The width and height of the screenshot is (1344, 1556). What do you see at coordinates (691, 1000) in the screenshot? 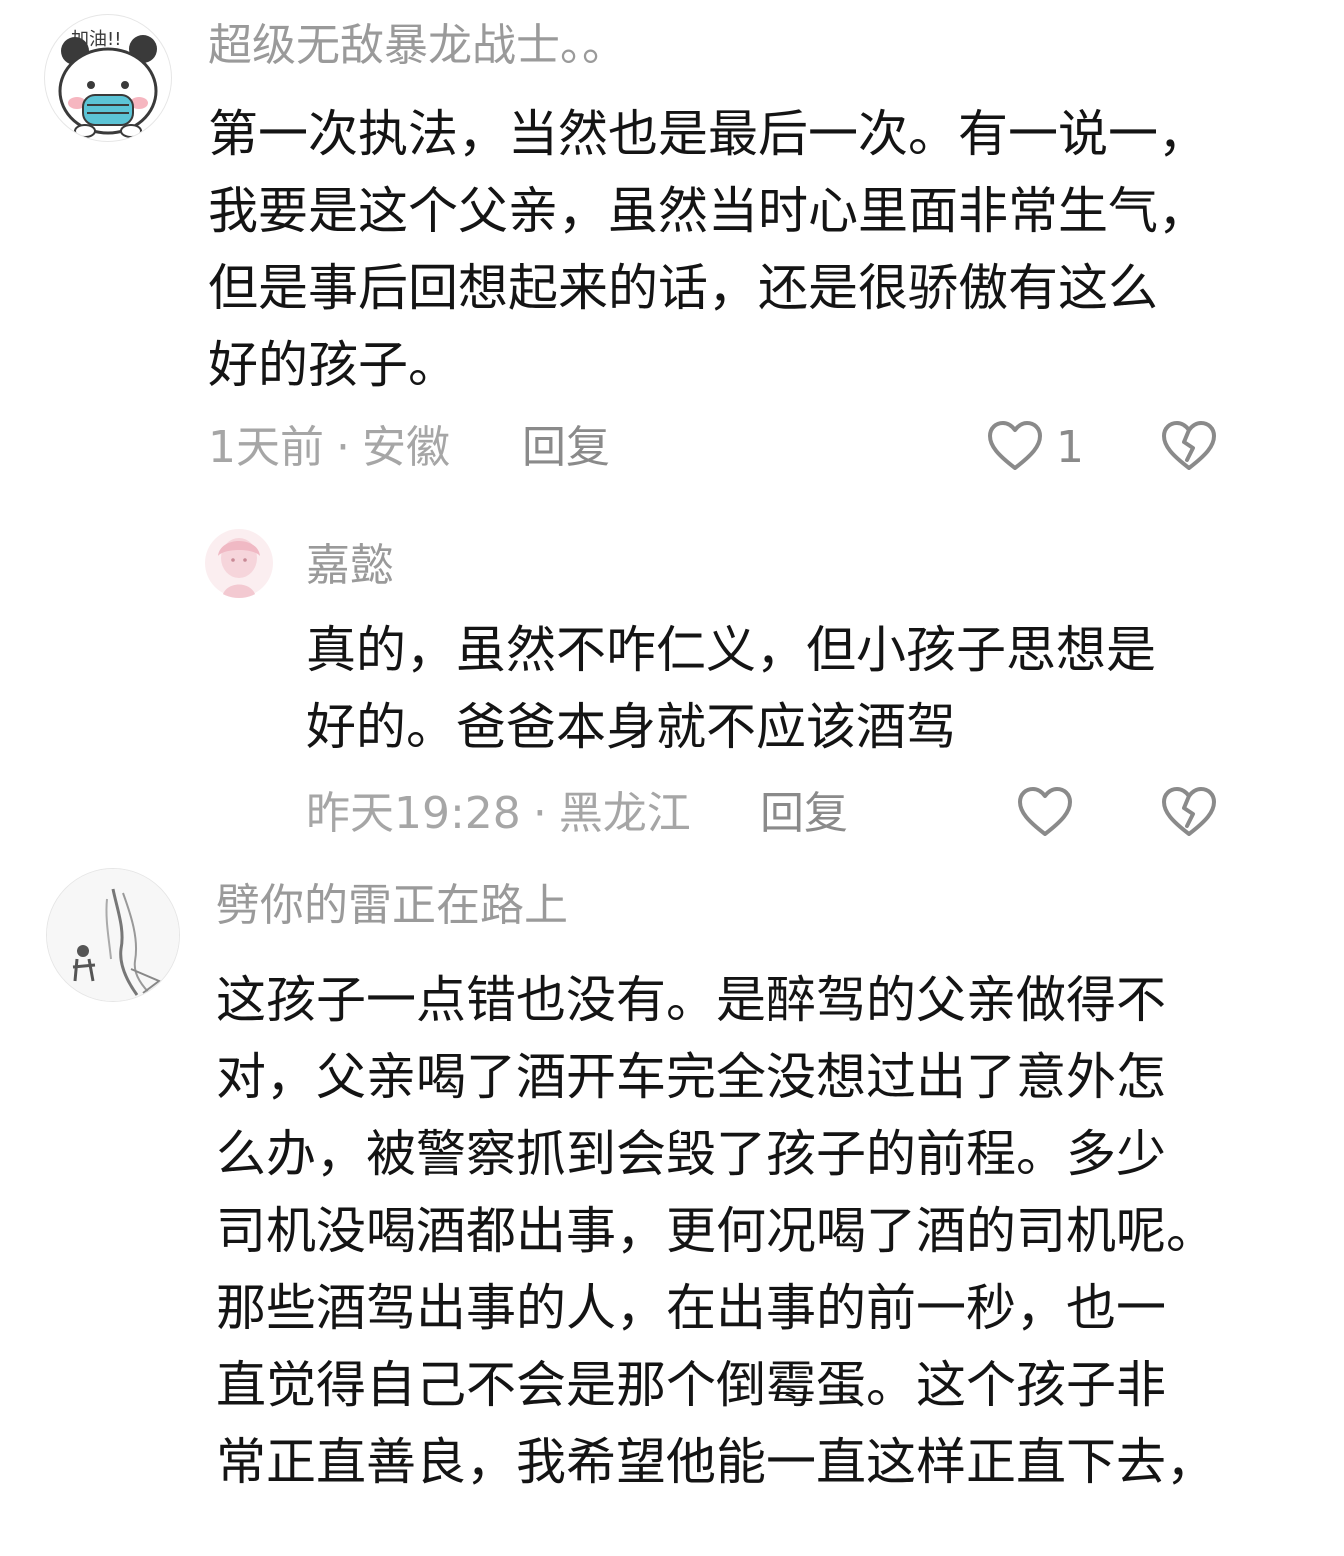
I see `comment-text-line: 这孩子一点错也没有。是醉驾的父亲做得不` at bounding box center [691, 1000].